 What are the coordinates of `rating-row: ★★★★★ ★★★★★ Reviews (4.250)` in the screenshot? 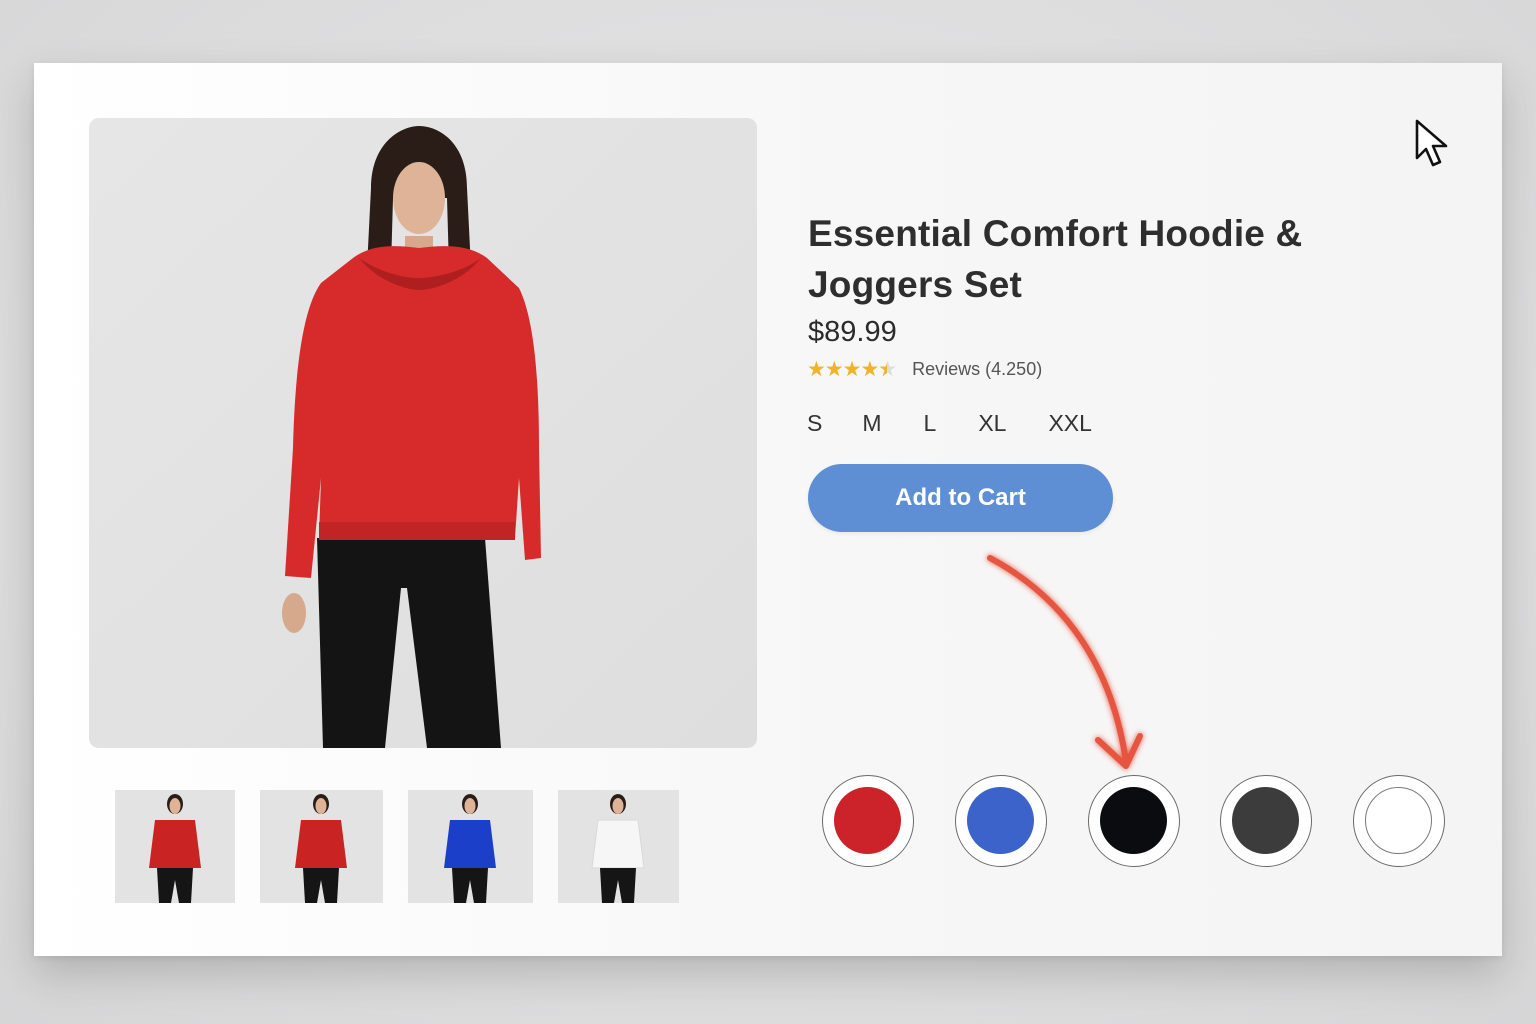 It's located at (924, 369).